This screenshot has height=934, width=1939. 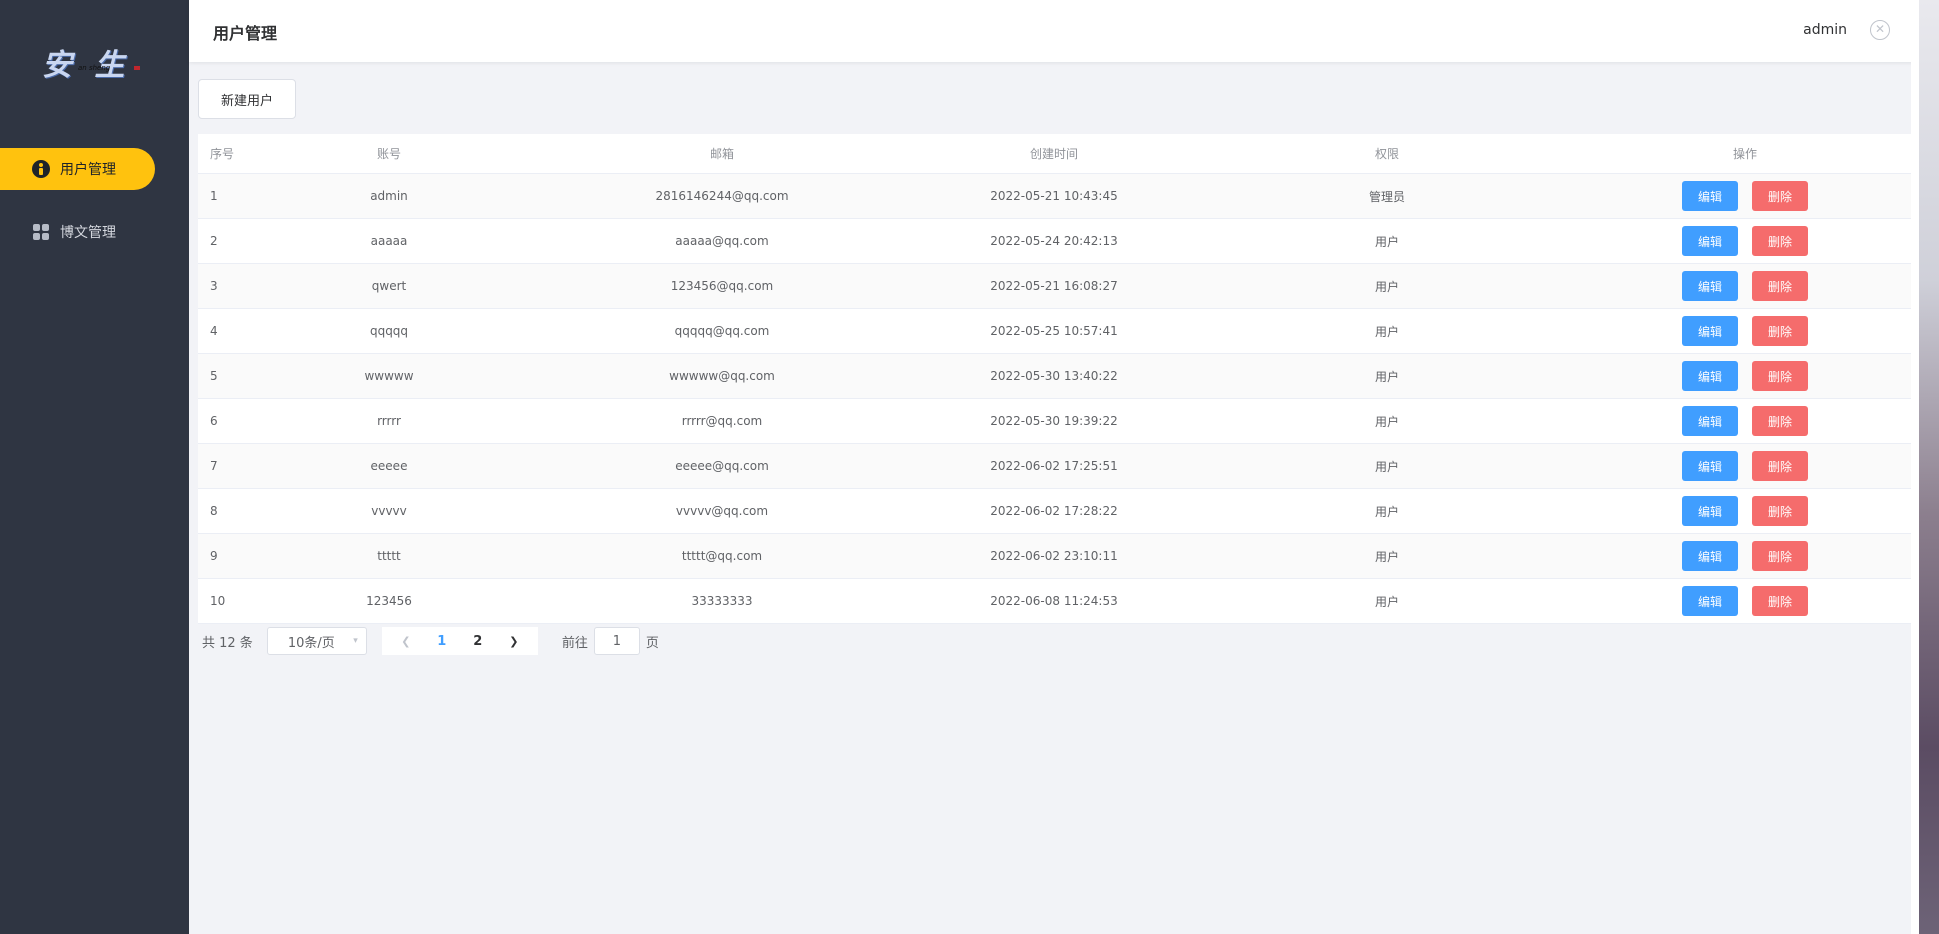 What do you see at coordinates (722, 331) in the screenshot?
I see `cell-email: qqqqq@qq.com` at bounding box center [722, 331].